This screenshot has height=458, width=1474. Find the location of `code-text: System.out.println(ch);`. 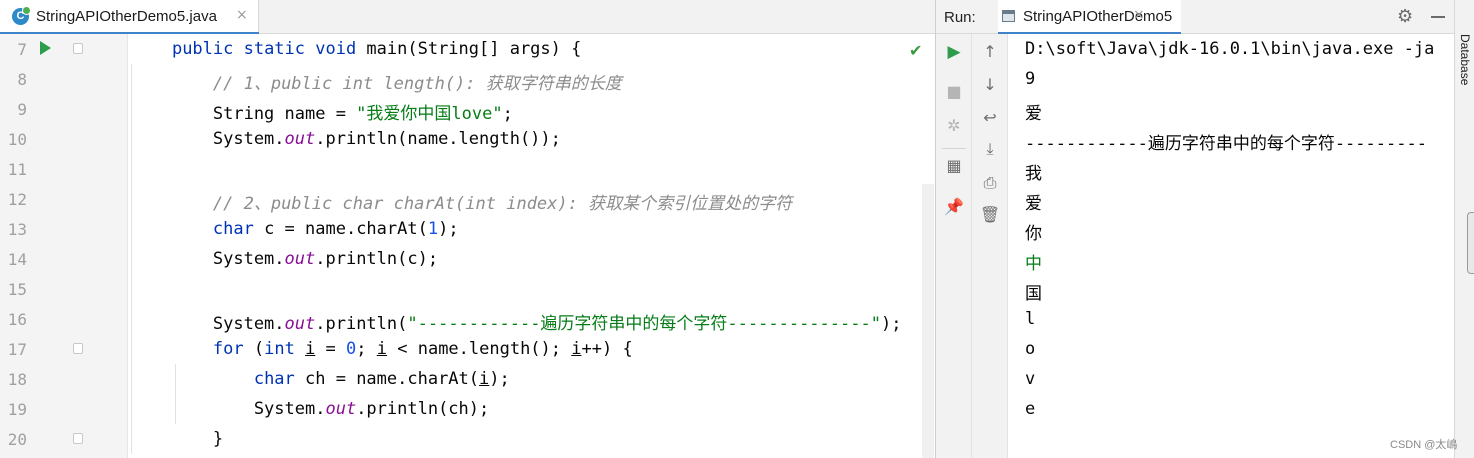

code-text: System.out.println(ch); is located at coordinates (310, 409).